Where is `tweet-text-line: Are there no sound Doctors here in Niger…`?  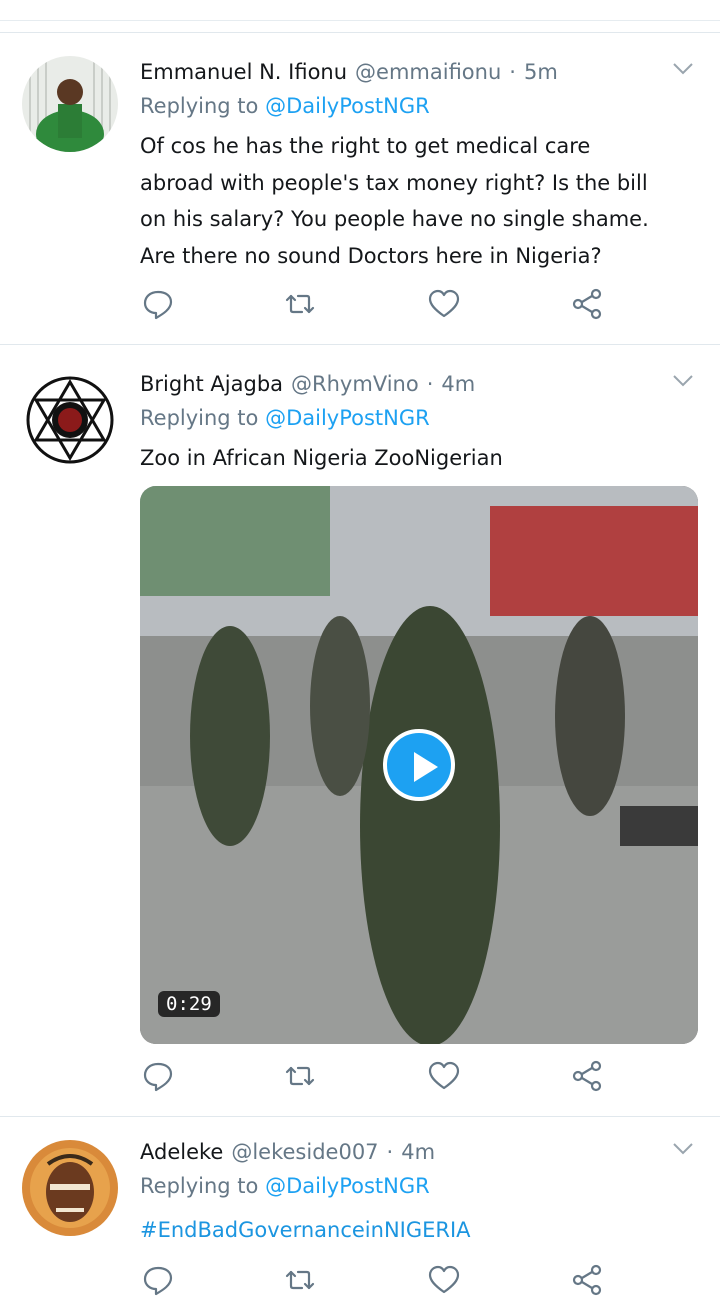 tweet-text-line: Are there no sound Doctors here in Niger… is located at coordinates (371, 255).